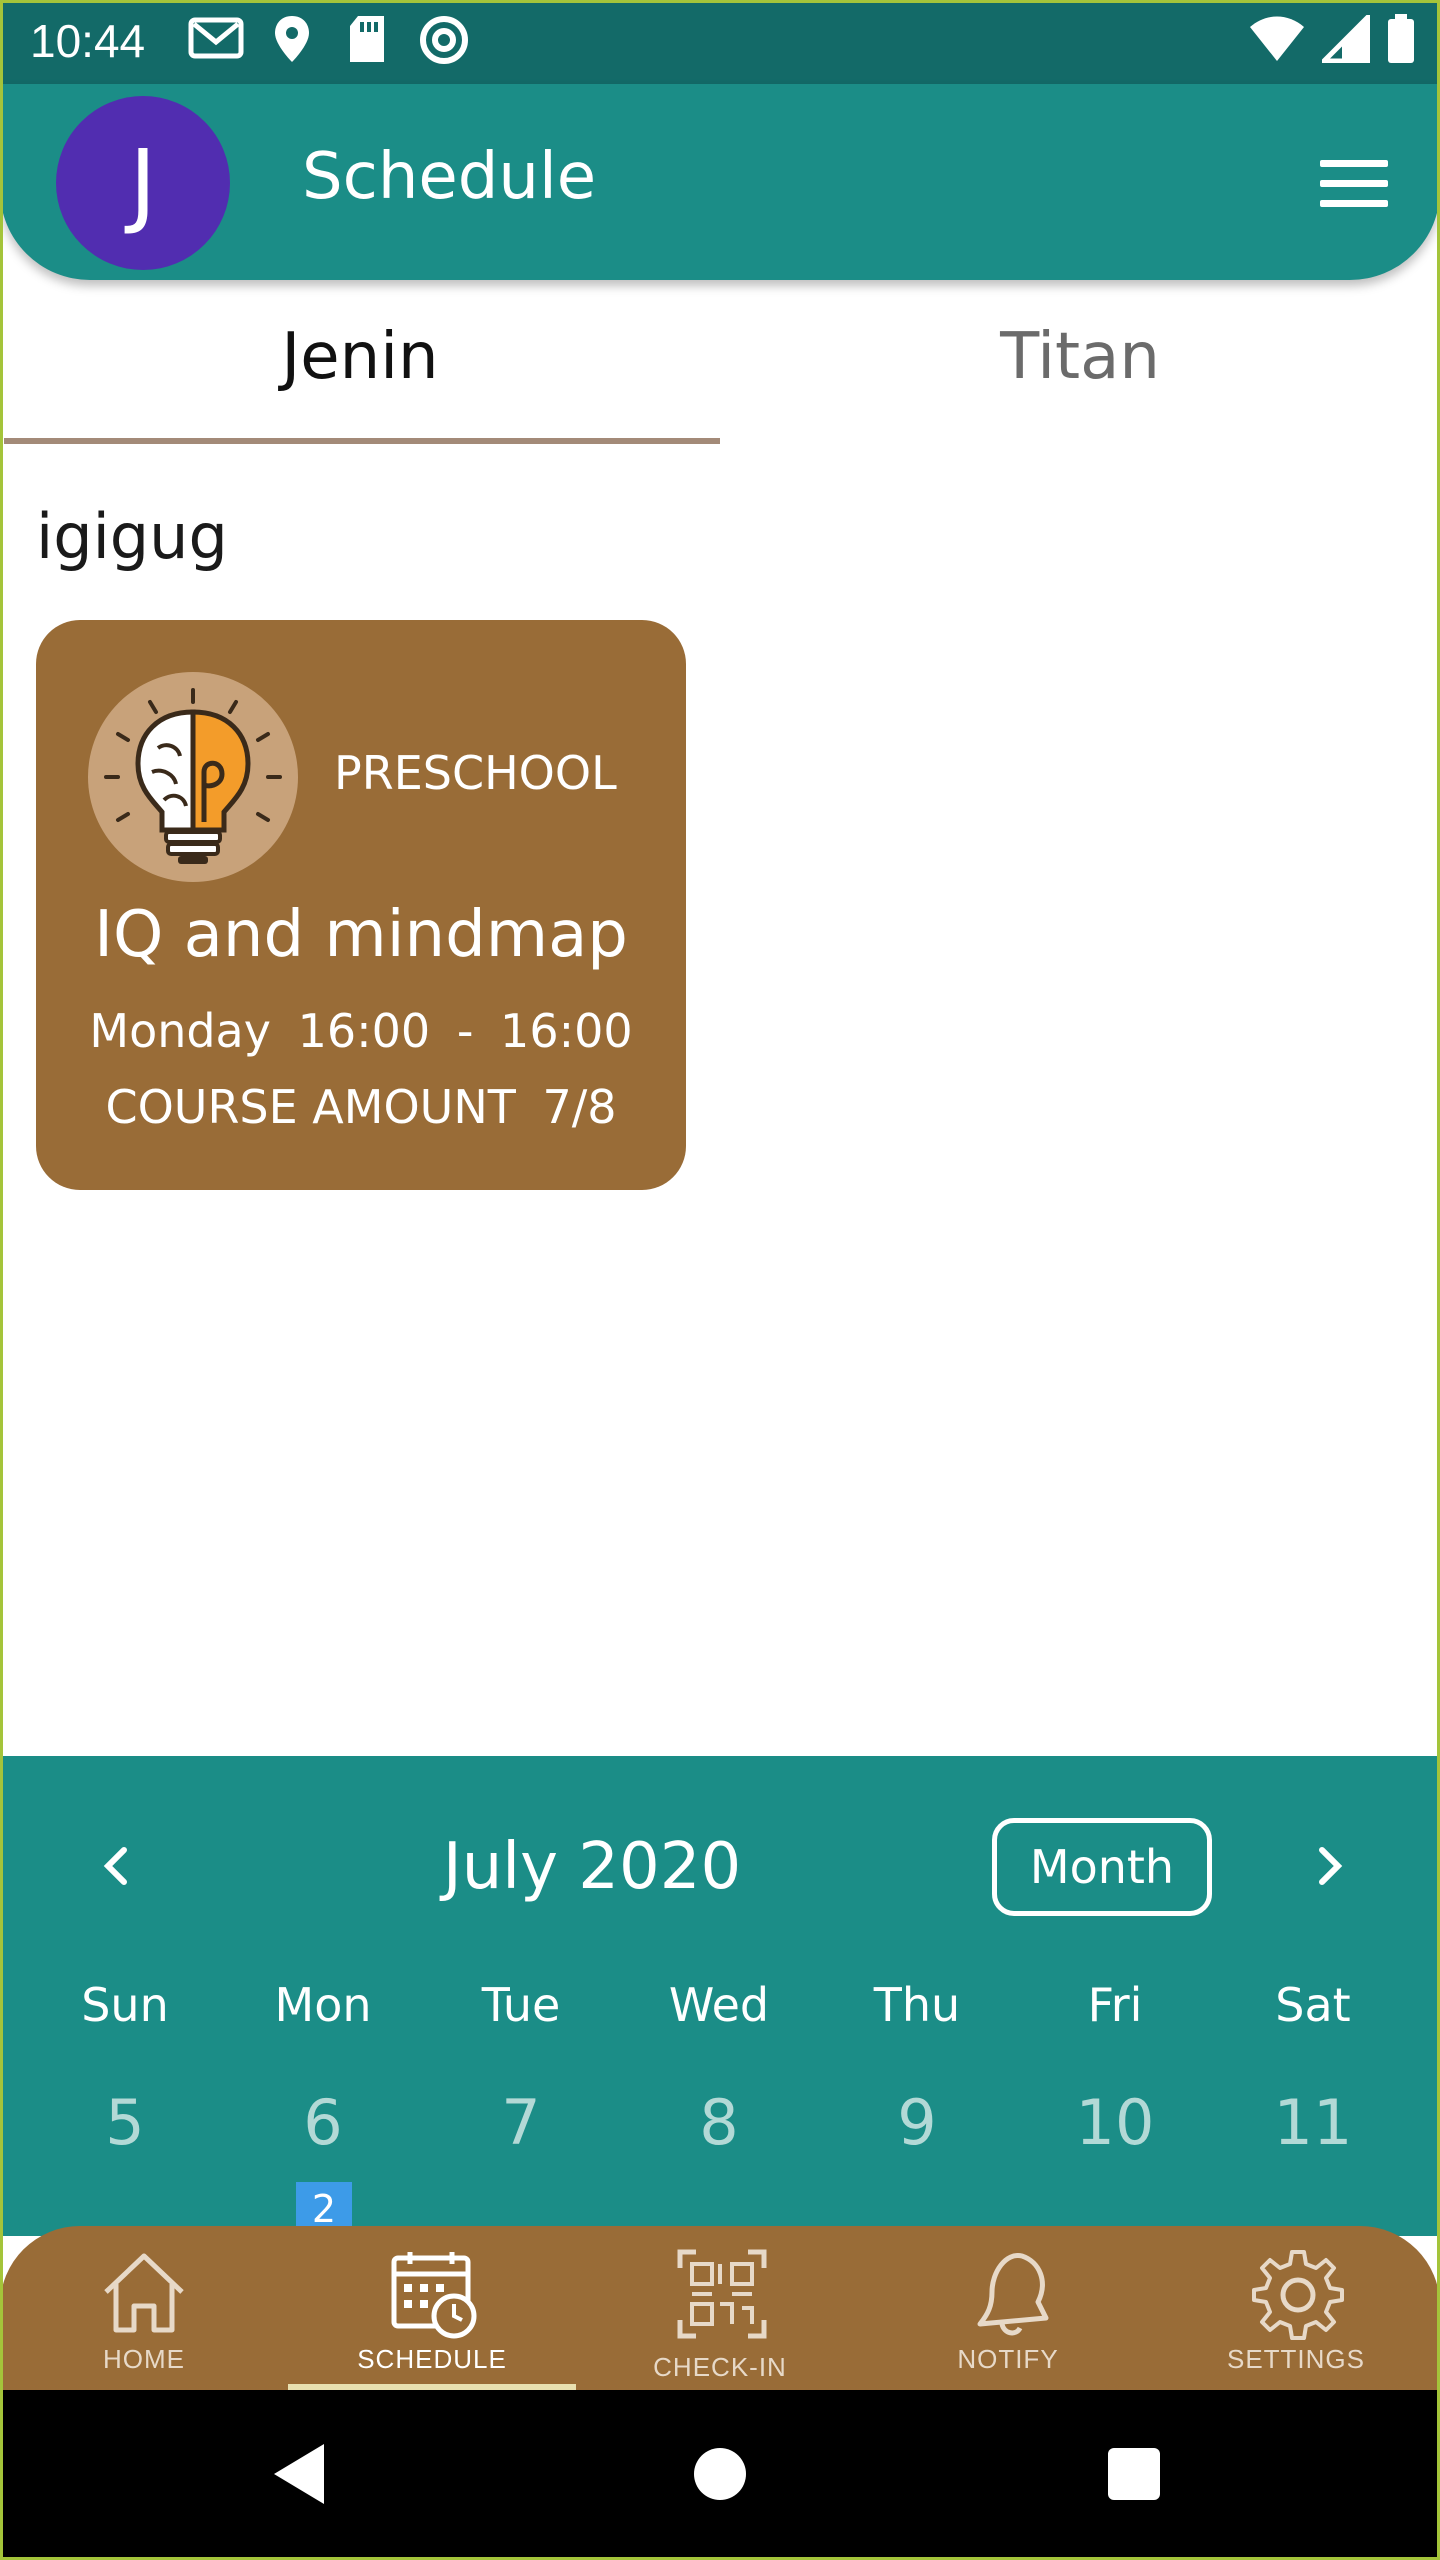  Describe the element at coordinates (1313, 2005) in the screenshot. I see `weekday-sat: Sat` at that location.